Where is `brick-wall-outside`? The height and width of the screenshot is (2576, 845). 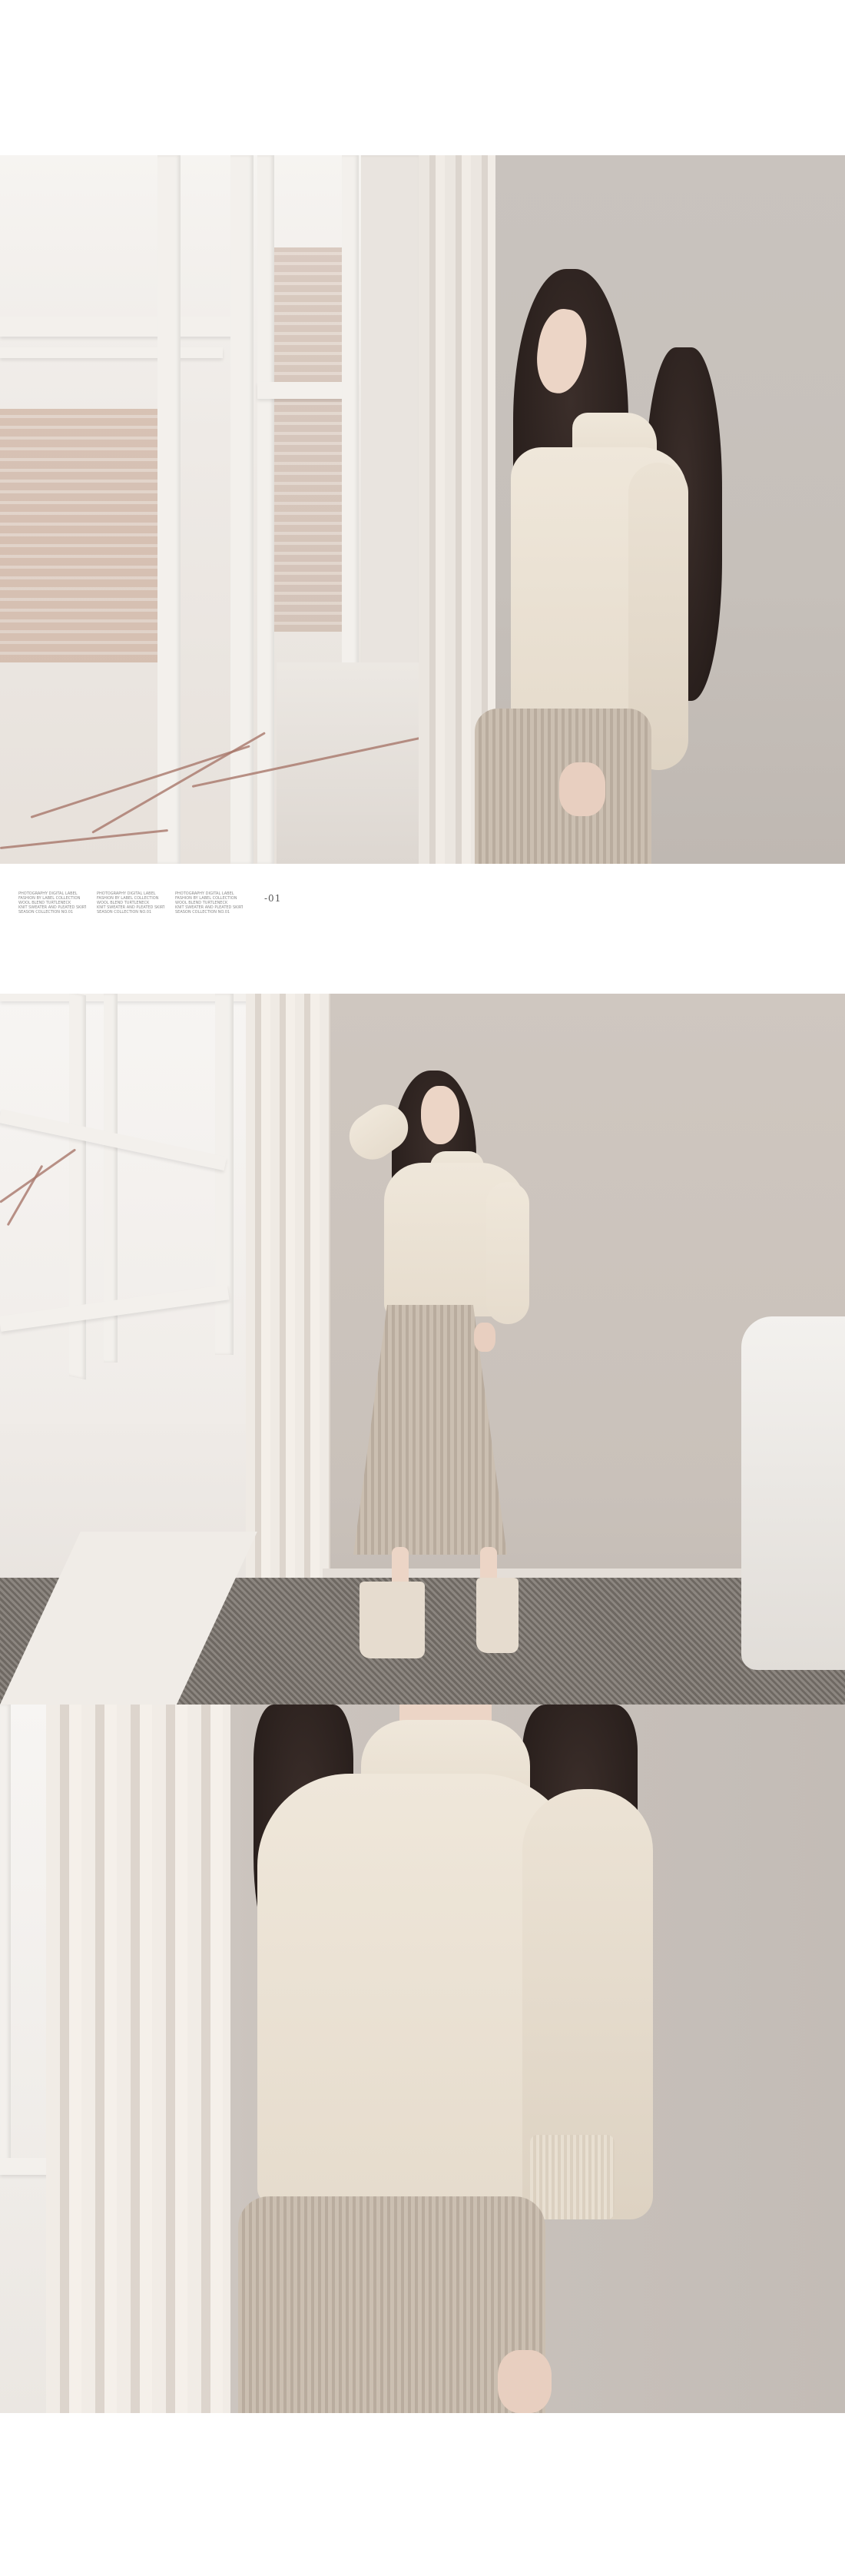
brick-wall-outside is located at coordinates (80, 535).